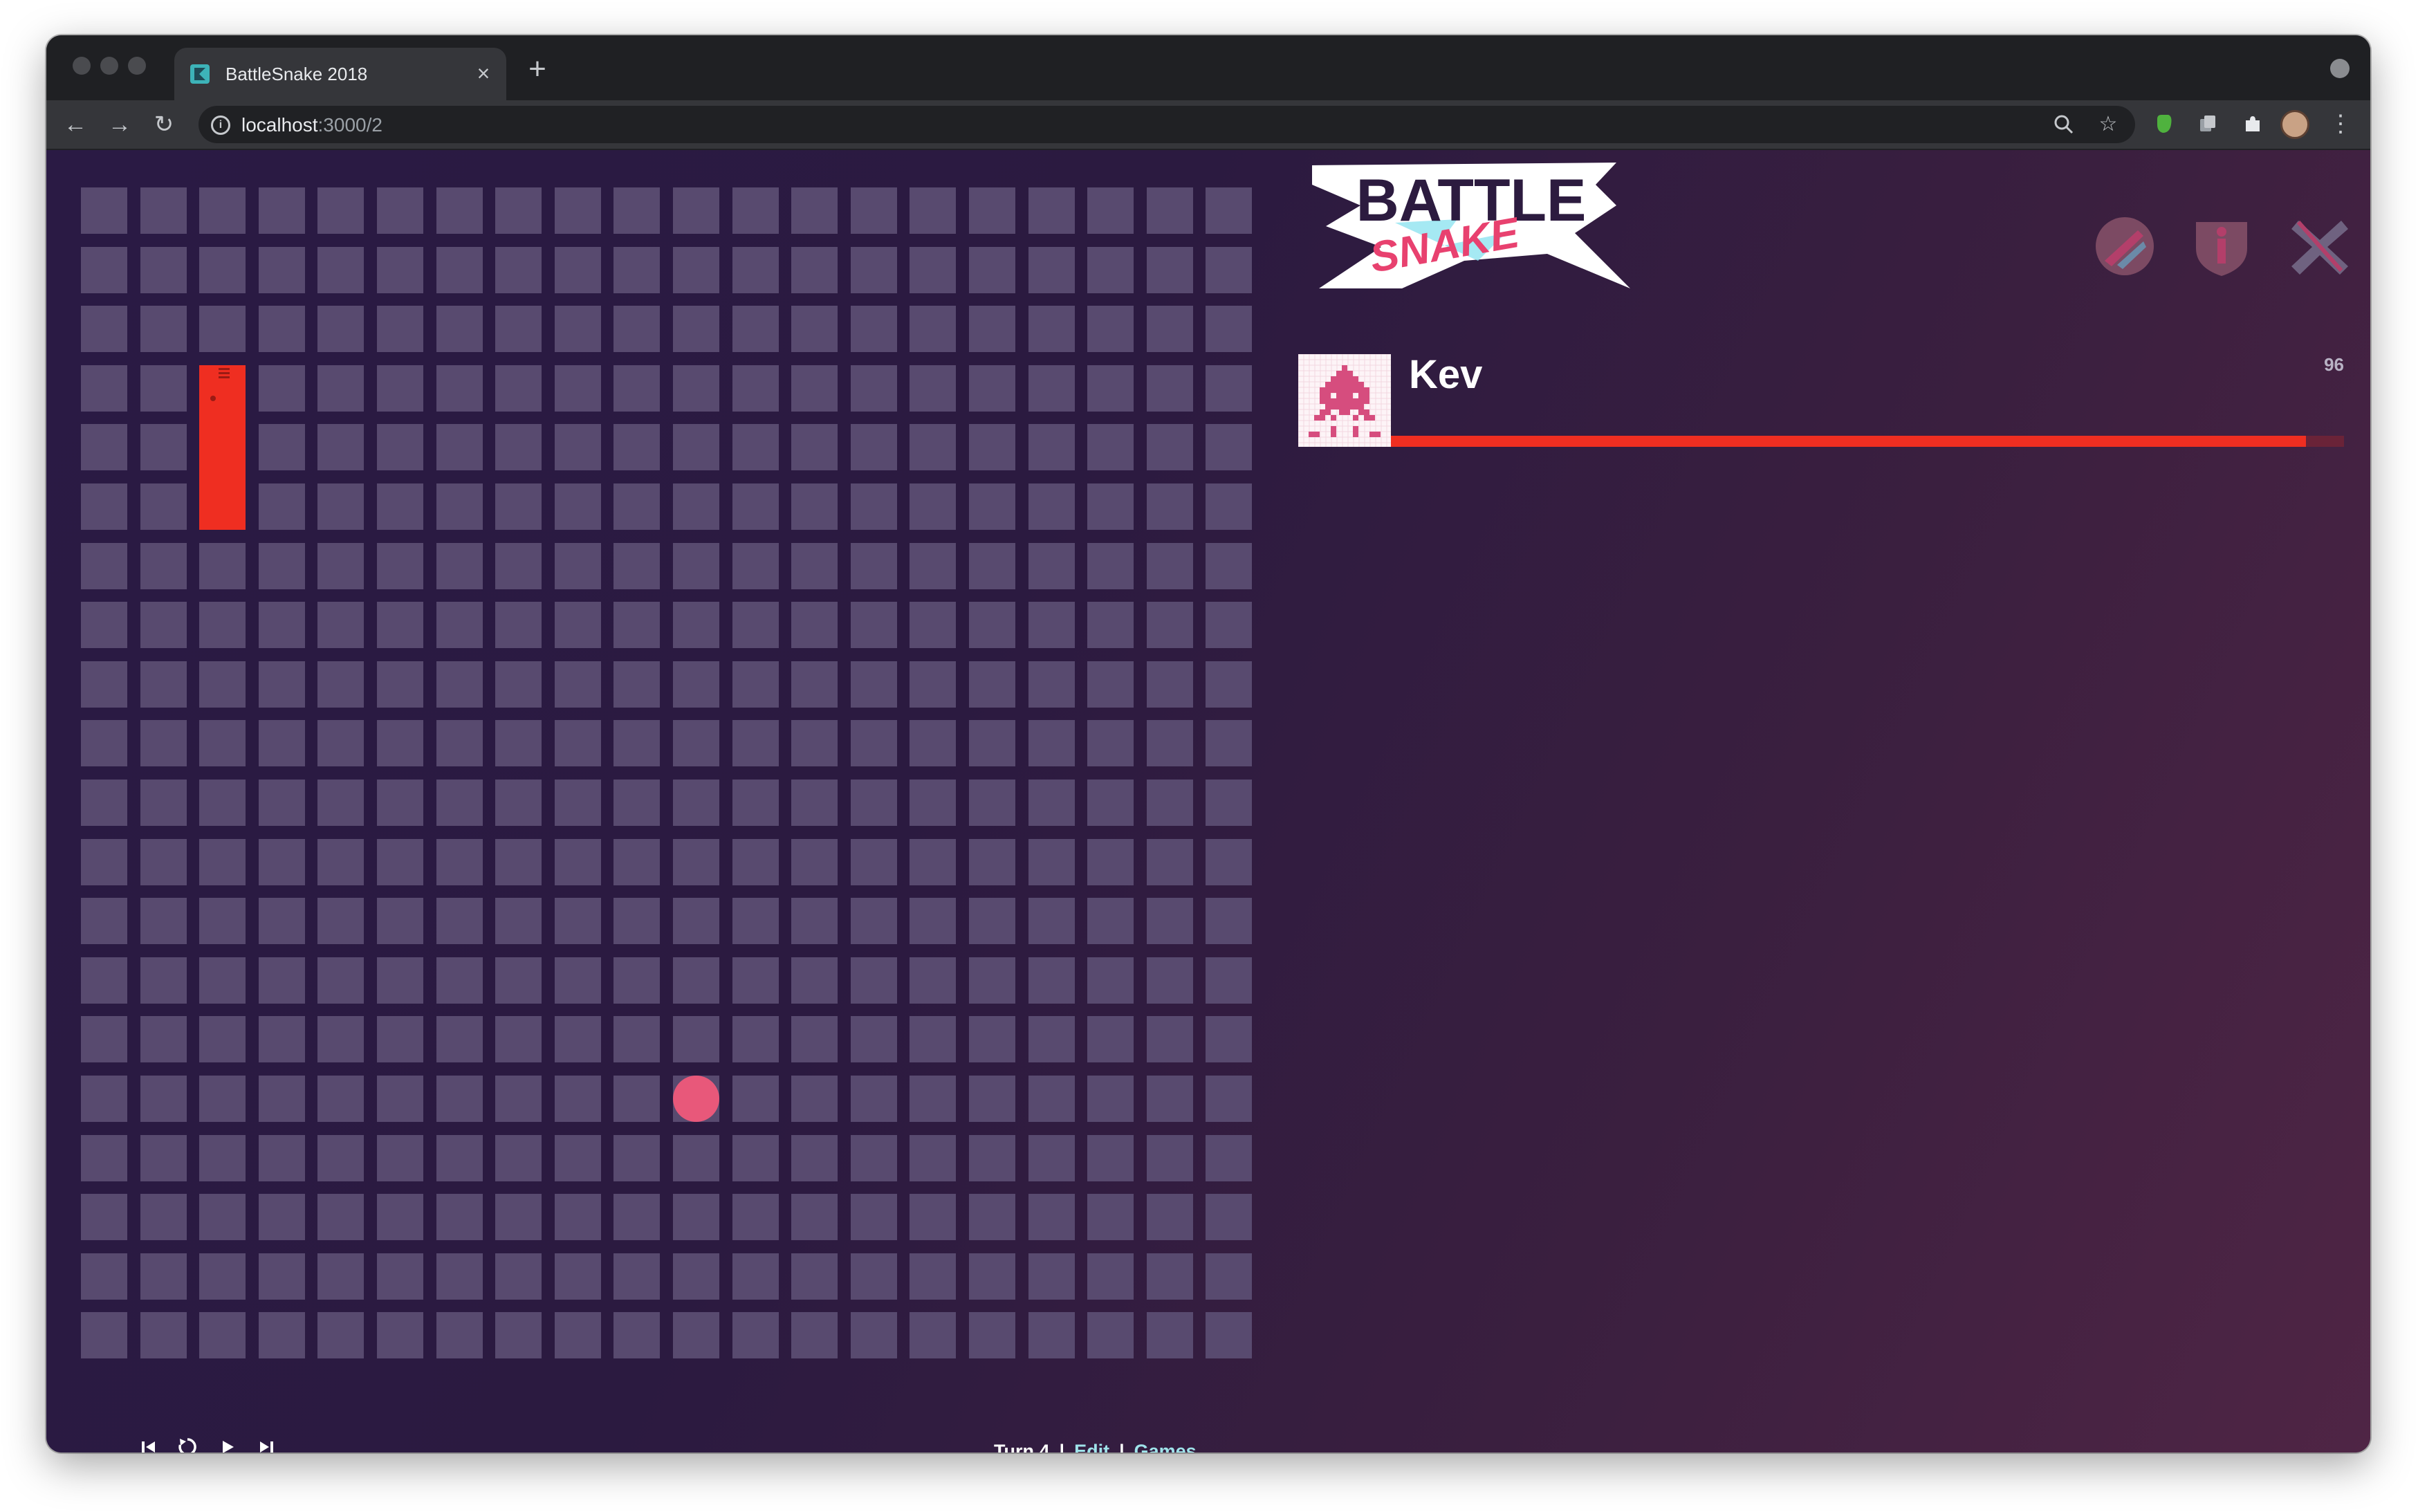 The image size is (2418, 1512). Describe the element at coordinates (1867, 441) in the screenshot. I see `health-bar` at that location.